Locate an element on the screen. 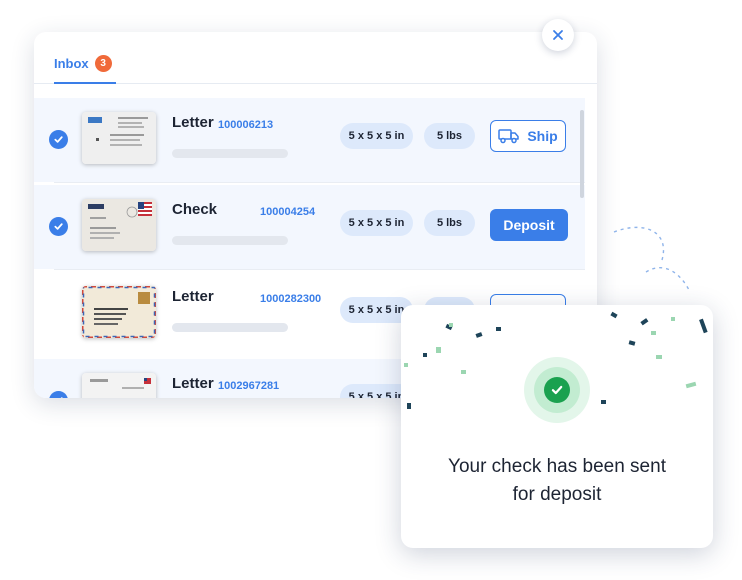 The image size is (742, 580). ship-button: Ship is located at coordinates (528, 136).